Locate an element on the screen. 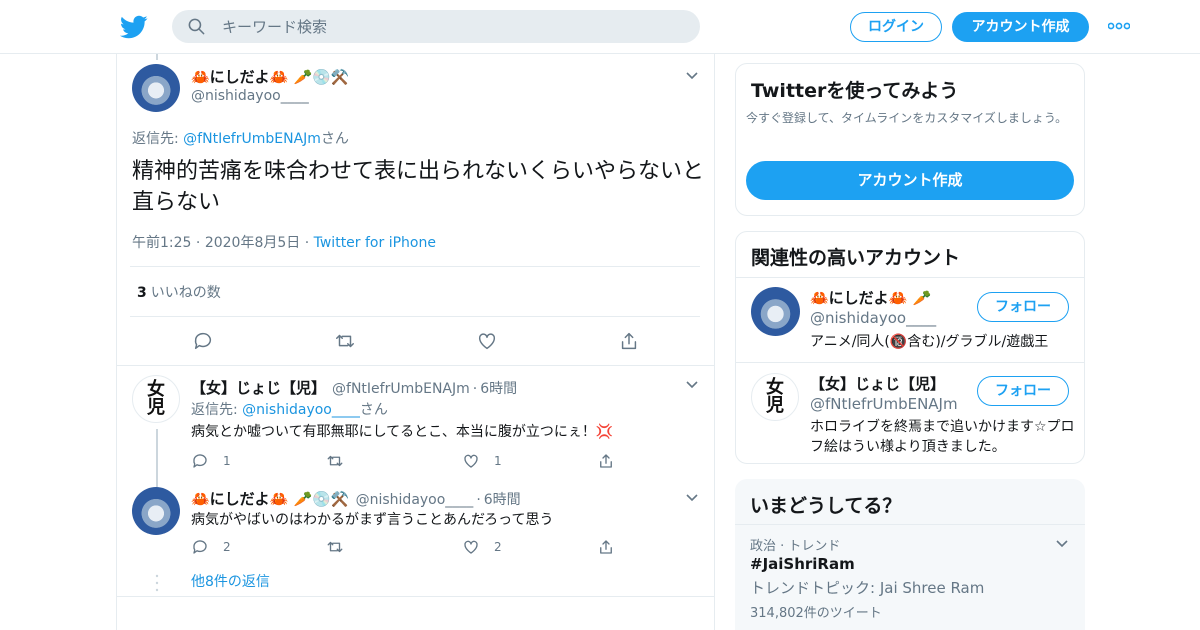 The image size is (1200, 630). trend-tweet-count: 314,802件のツイート is located at coordinates (816, 613).